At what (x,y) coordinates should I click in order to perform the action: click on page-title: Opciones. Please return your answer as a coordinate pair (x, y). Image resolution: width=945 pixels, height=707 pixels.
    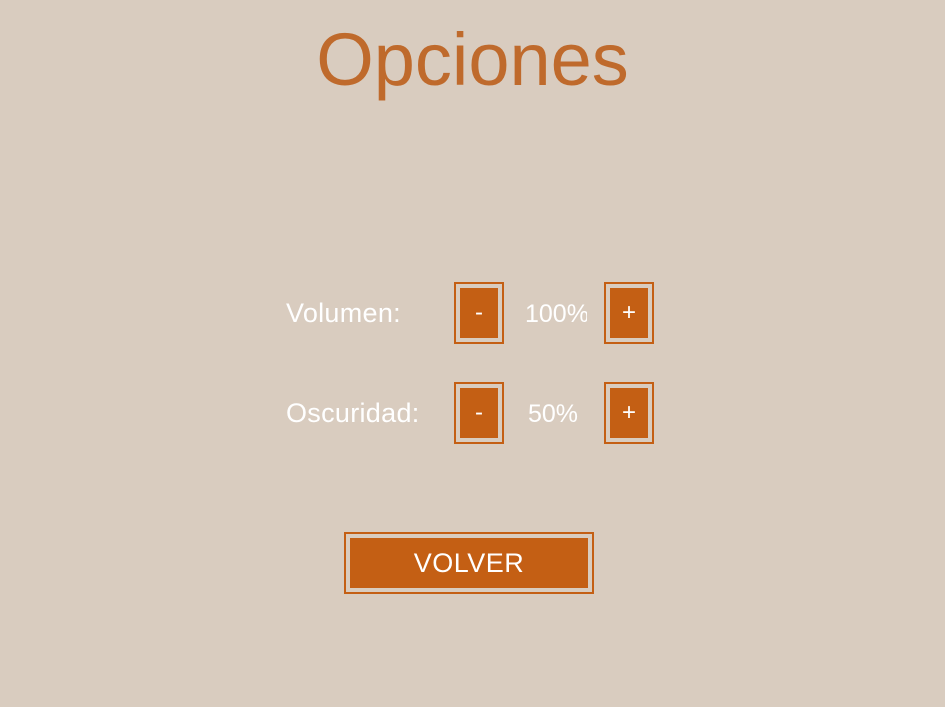
    Looking at the image, I should click on (472, 59).